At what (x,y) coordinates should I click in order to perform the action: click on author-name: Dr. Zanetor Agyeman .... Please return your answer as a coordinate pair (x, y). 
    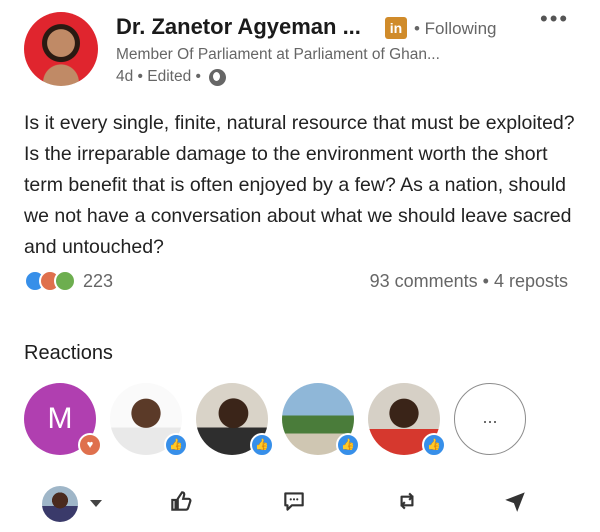
    Looking at the image, I should click on (238, 27).